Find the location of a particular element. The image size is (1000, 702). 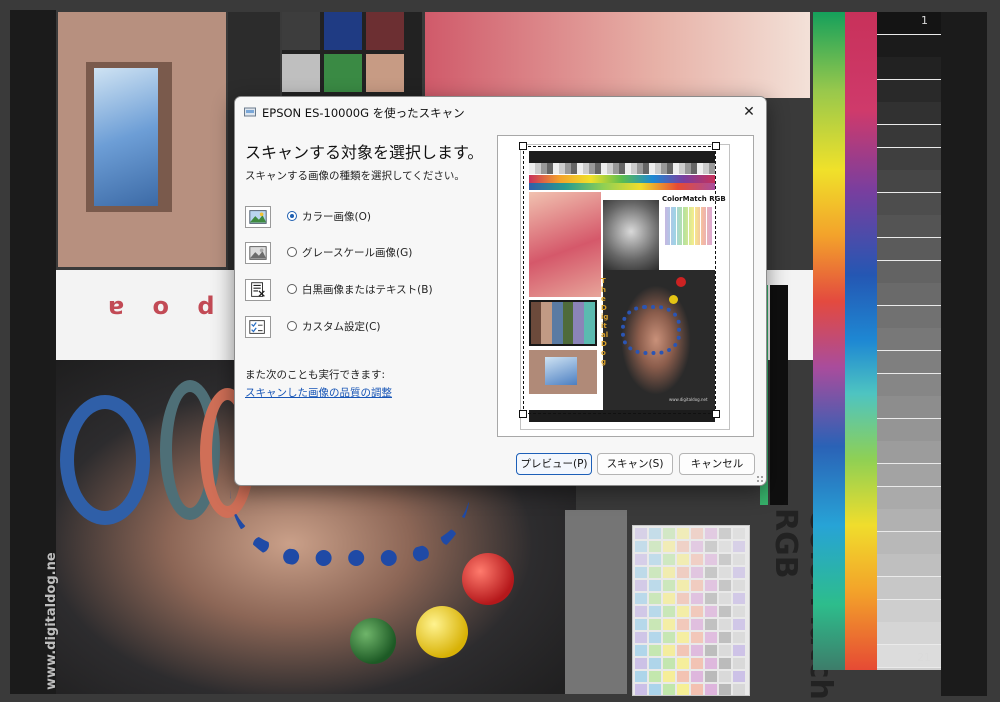

also-can-do-text: また次のことも実行できます: is located at coordinates (315, 375).